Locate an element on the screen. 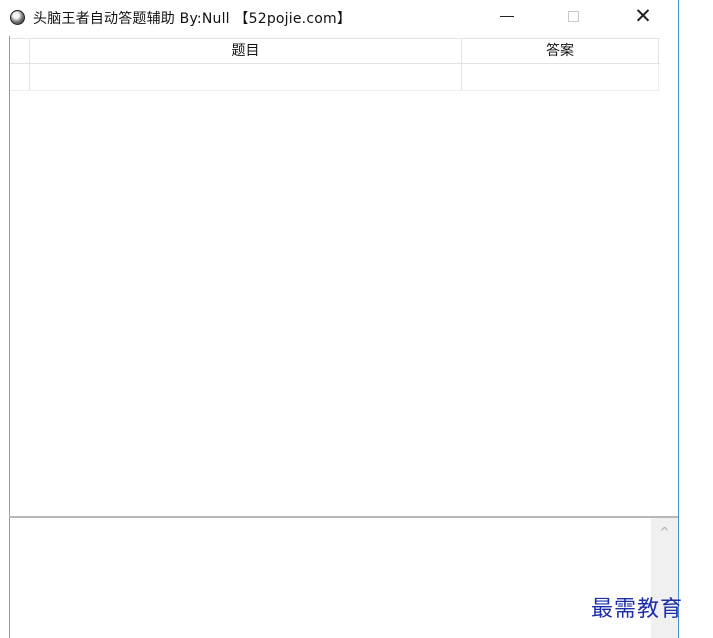 This screenshot has width=713, height=638. app-icon is located at coordinates (17, 17).